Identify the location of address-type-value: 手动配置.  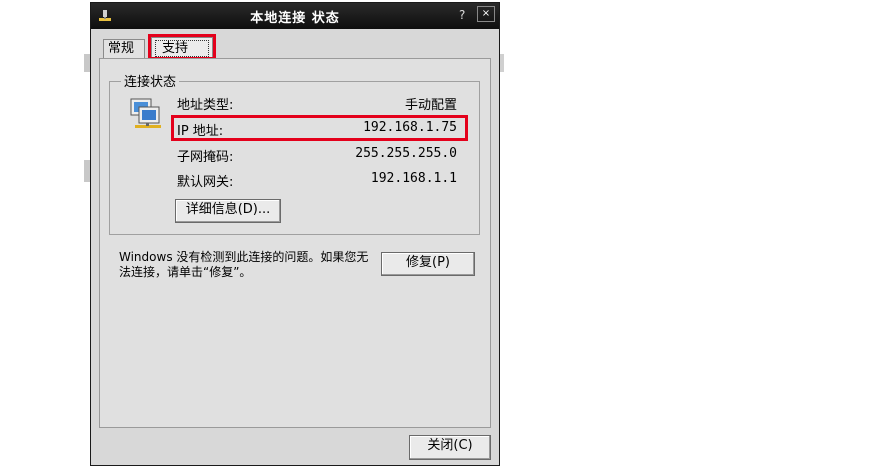
(430, 105).